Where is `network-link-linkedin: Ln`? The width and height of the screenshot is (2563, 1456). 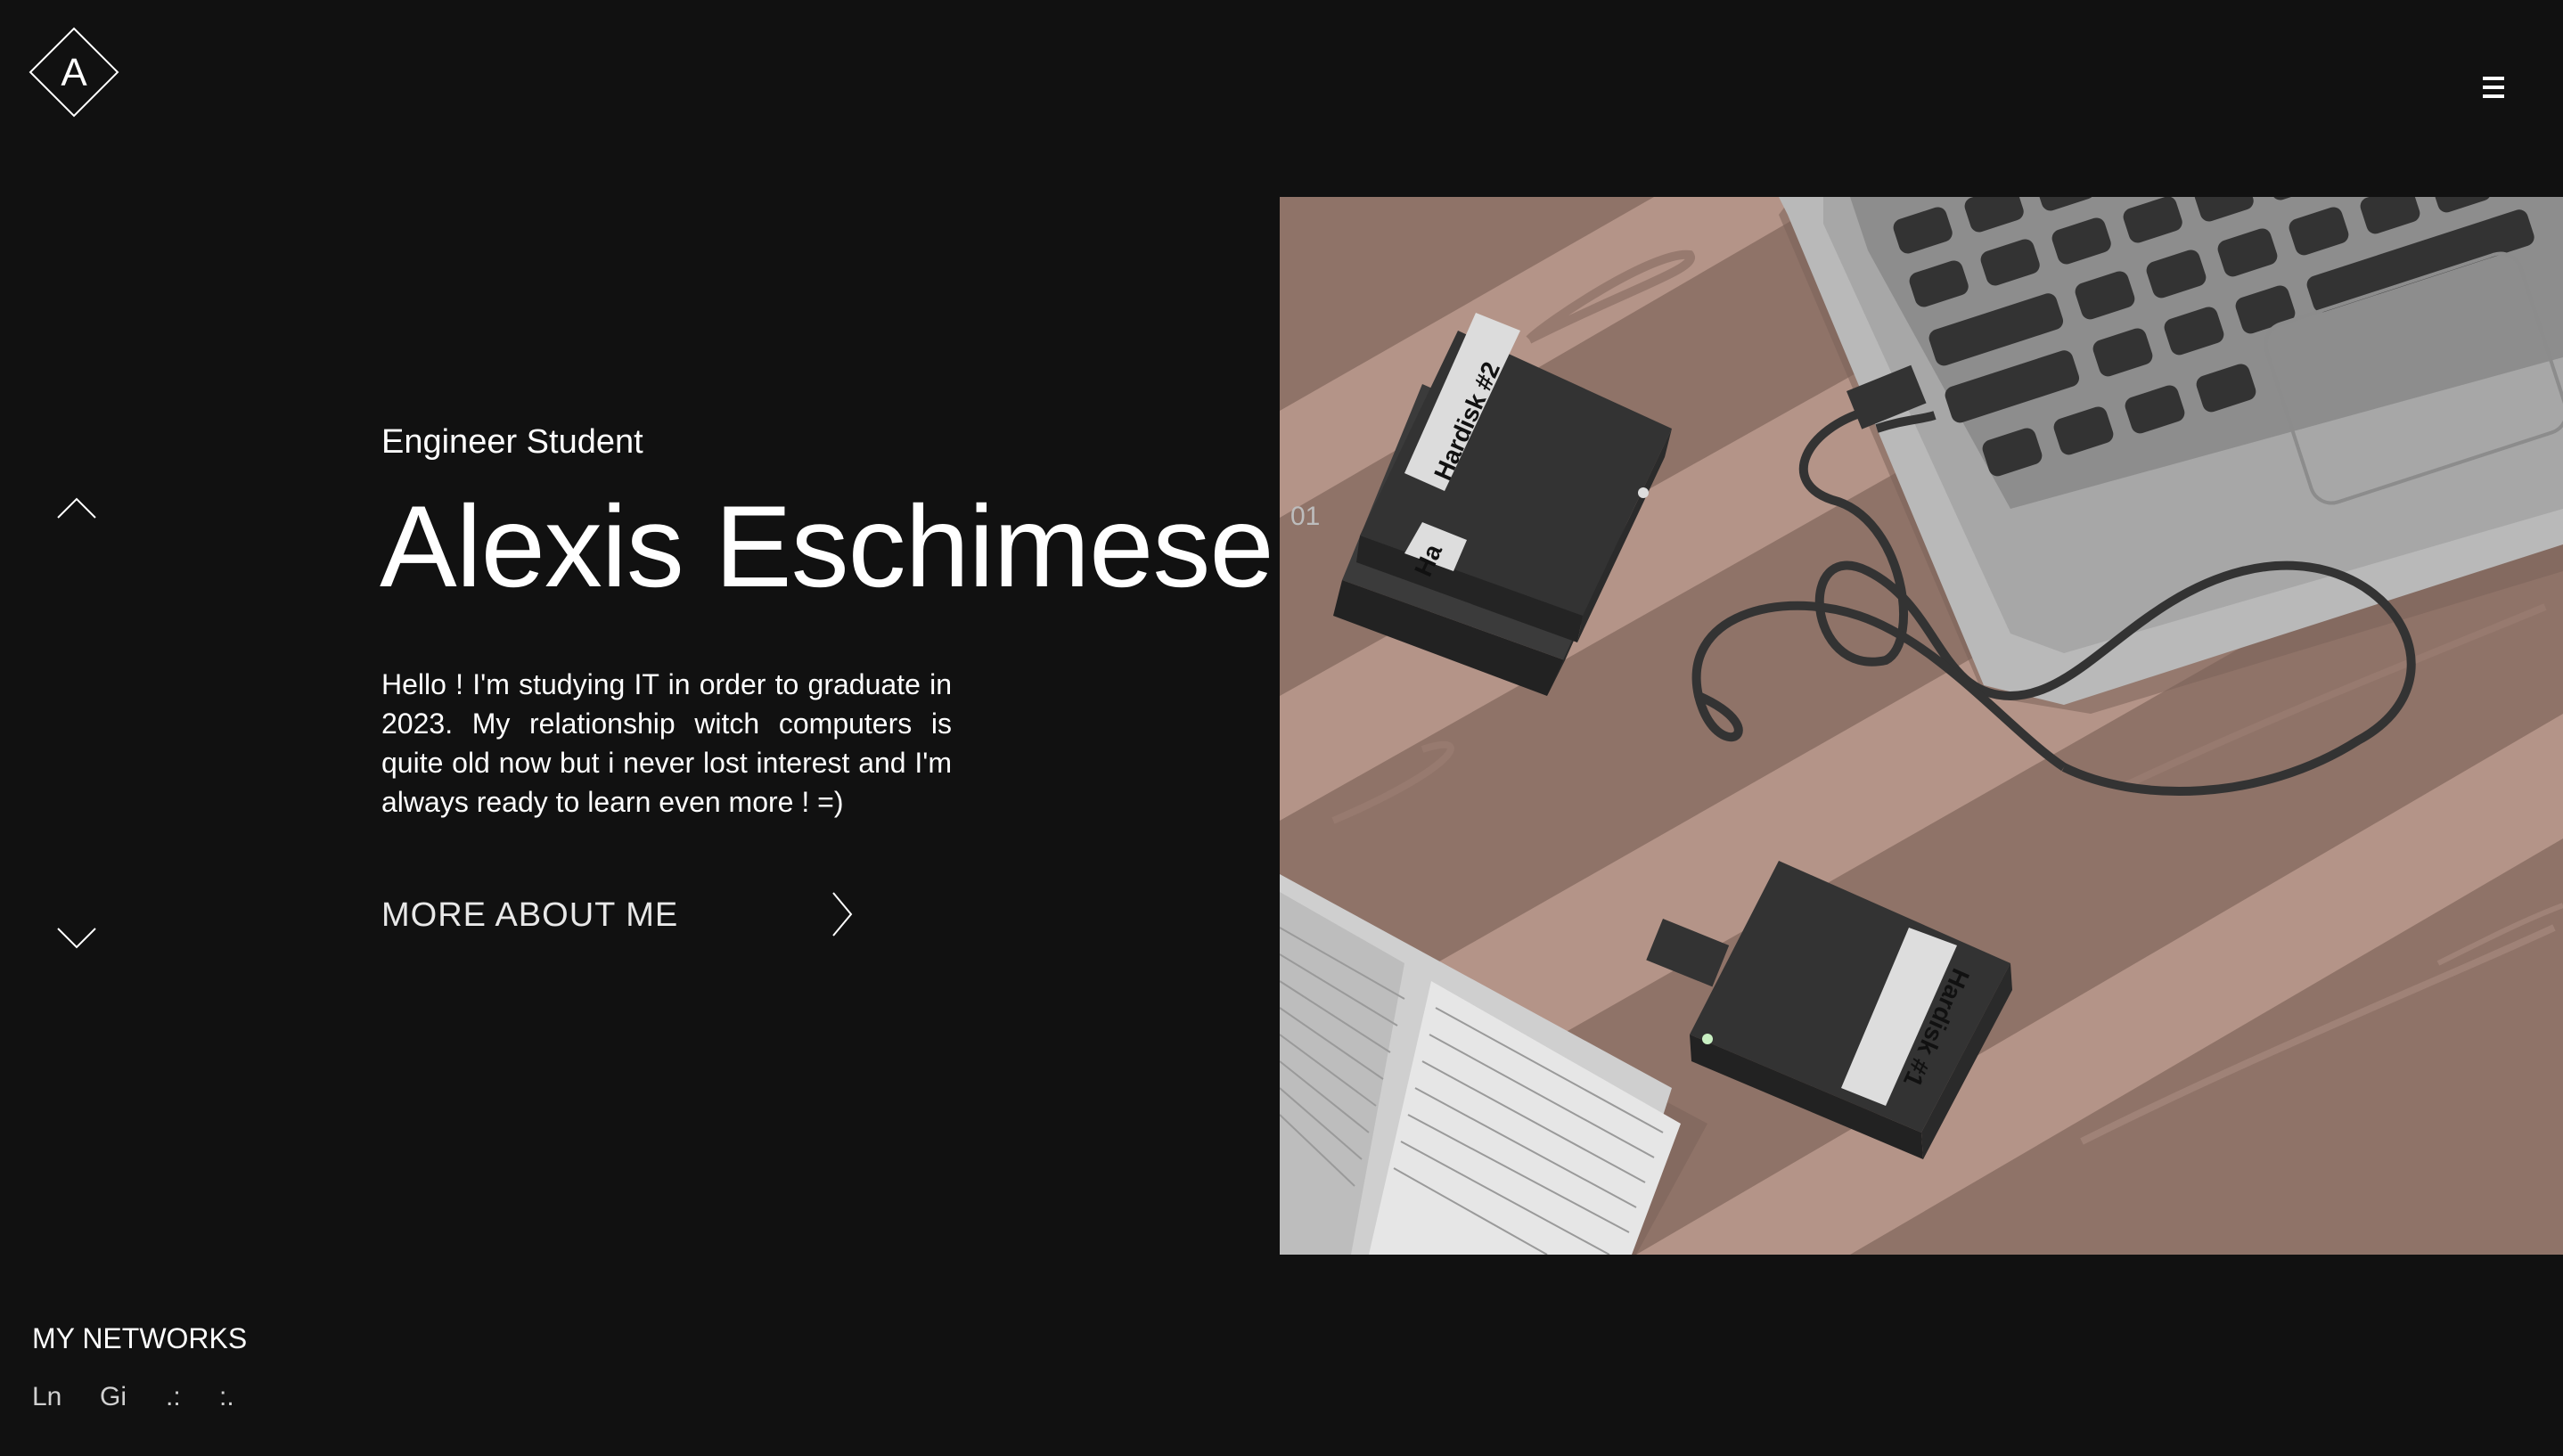
network-link-linkedin: Ln is located at coordinates (66, 1397).